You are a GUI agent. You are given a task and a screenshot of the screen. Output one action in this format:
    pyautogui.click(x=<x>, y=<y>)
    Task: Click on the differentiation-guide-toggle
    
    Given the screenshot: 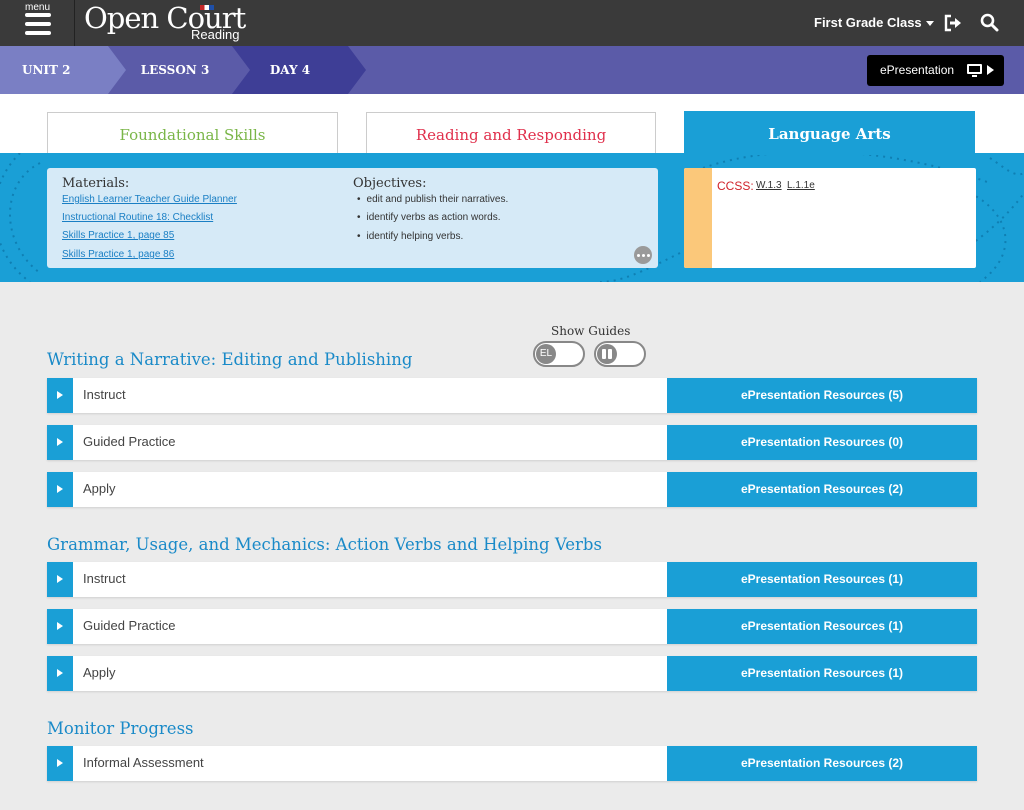 What is the action you would take?
    pyautogui.click(x=620, y=354)
    